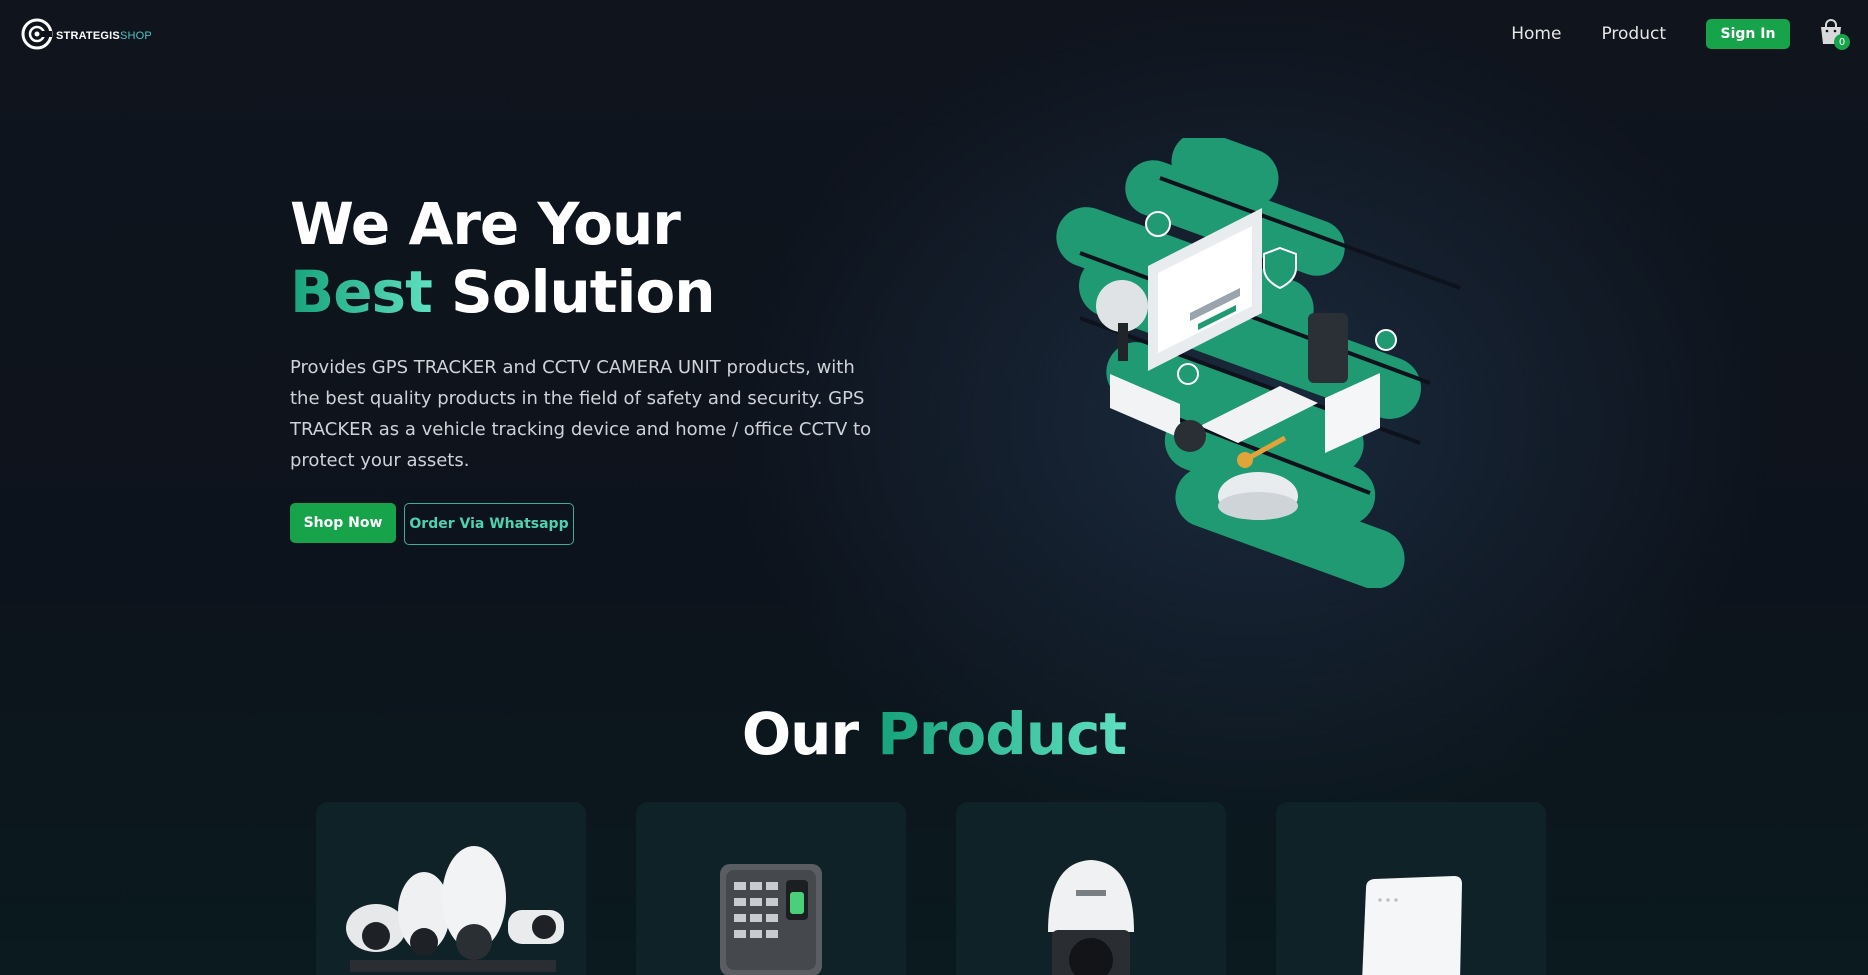  What do you see at coordinates (37, 34) in the screenshot?
I see `logo-icon` at bounding box center [37, 34].